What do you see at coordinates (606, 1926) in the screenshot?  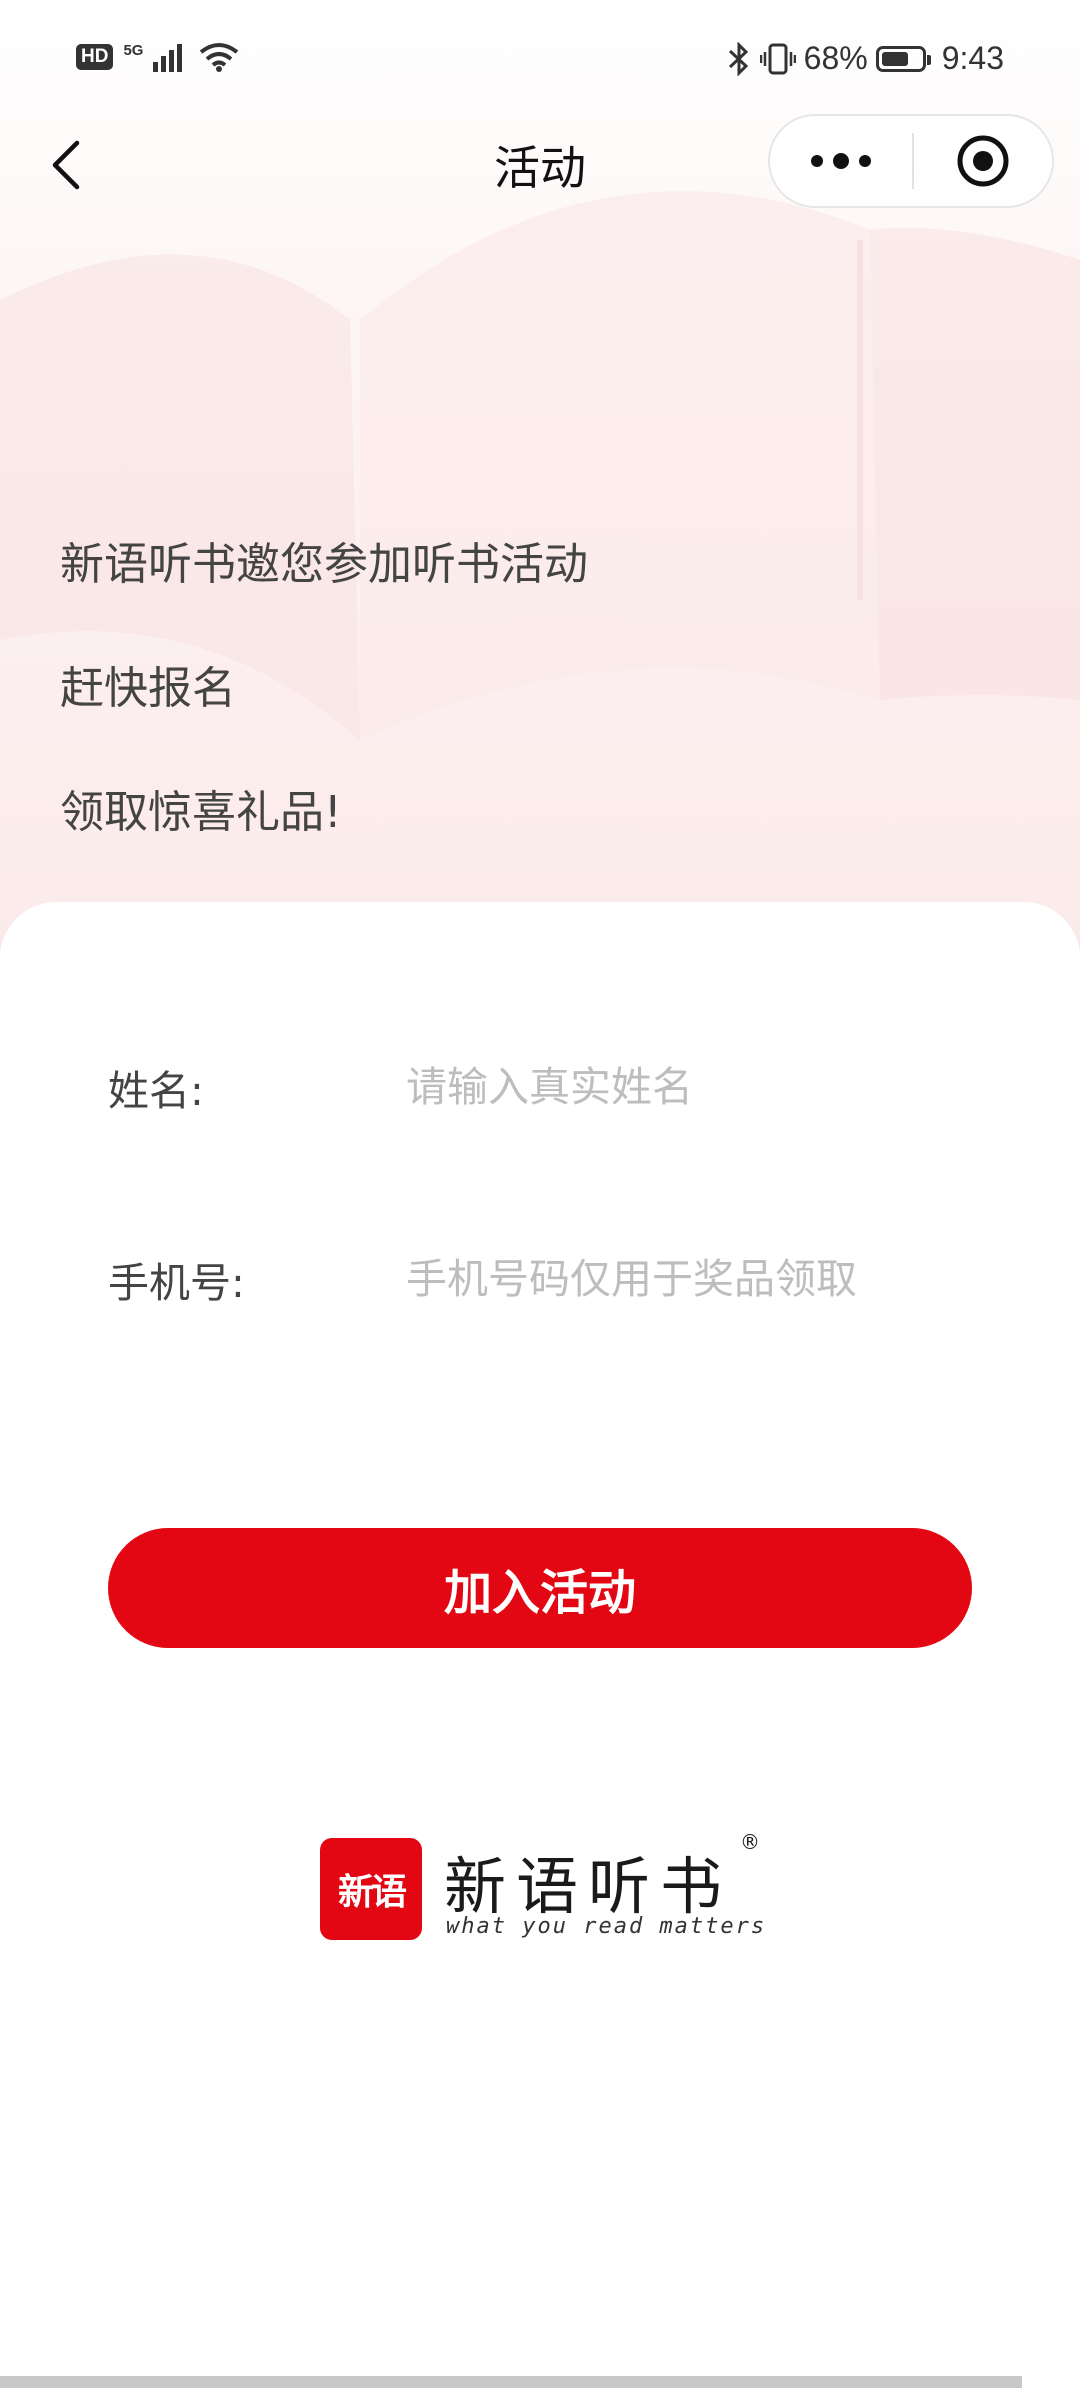 I see `brand-slogan: what you read matters` at bounding box center [606, 1926].